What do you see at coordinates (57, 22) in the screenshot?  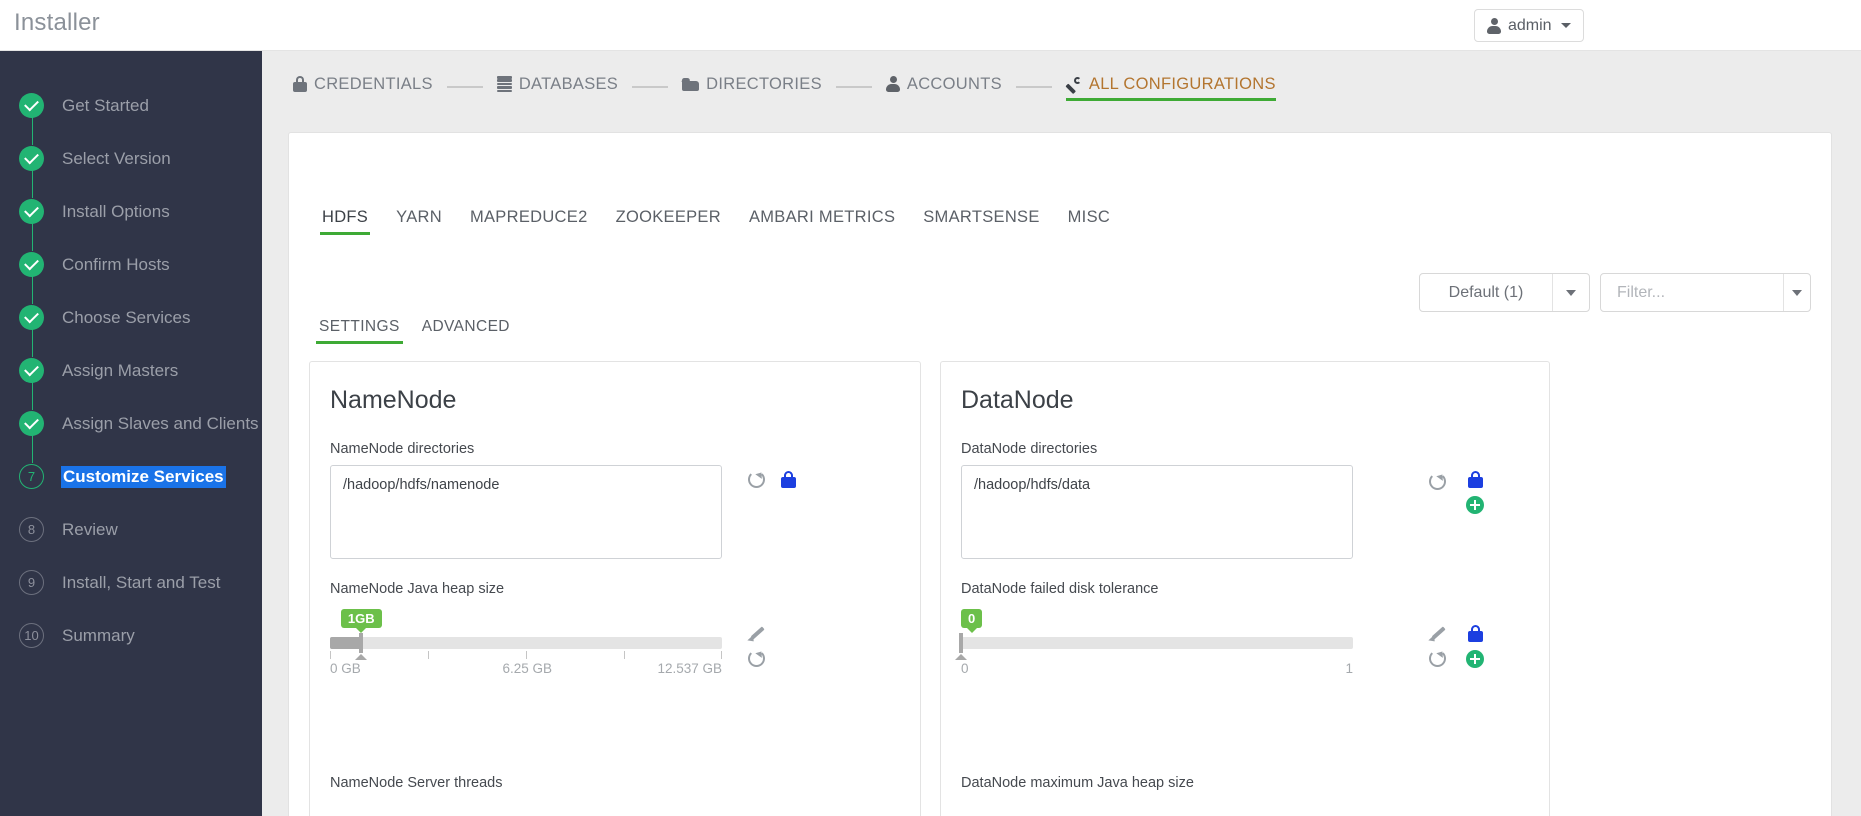 I see `app-title: Installer` at bounding box center [57, 22].